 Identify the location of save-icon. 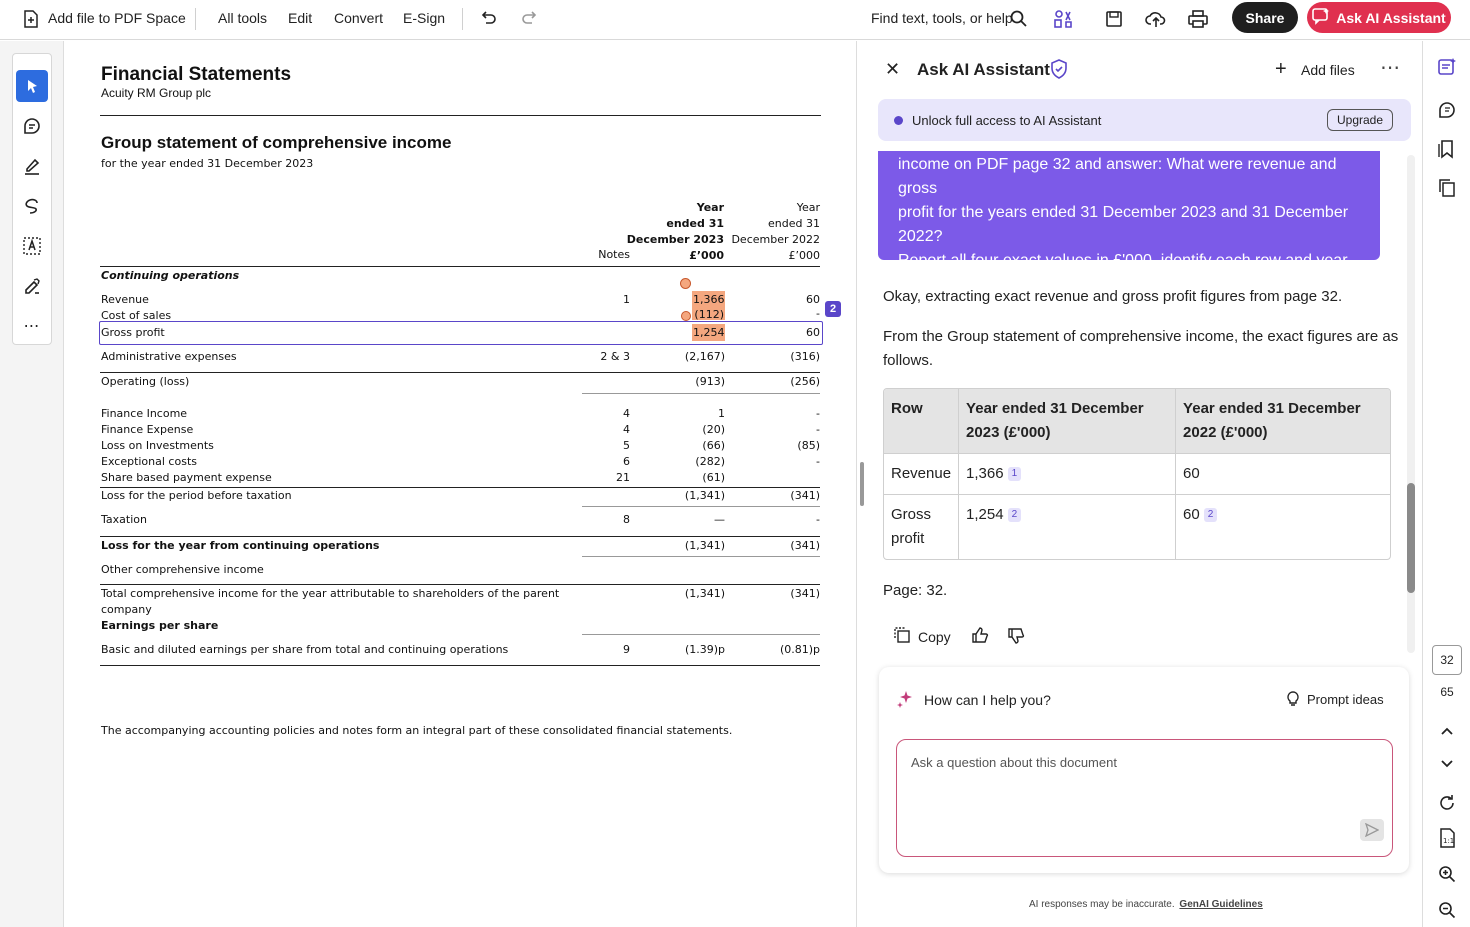
(1114, 19).